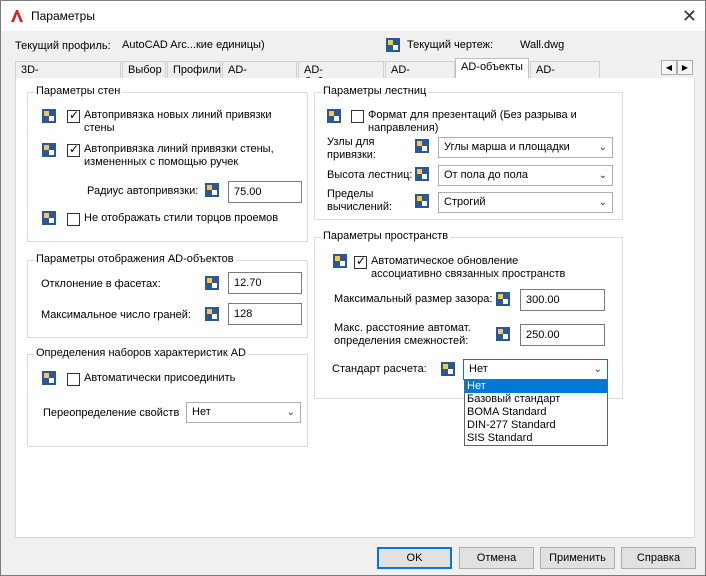 The image size is (706, 576). I want to click on dropdown-option-sis: SIS Standard, so click(536, 438).